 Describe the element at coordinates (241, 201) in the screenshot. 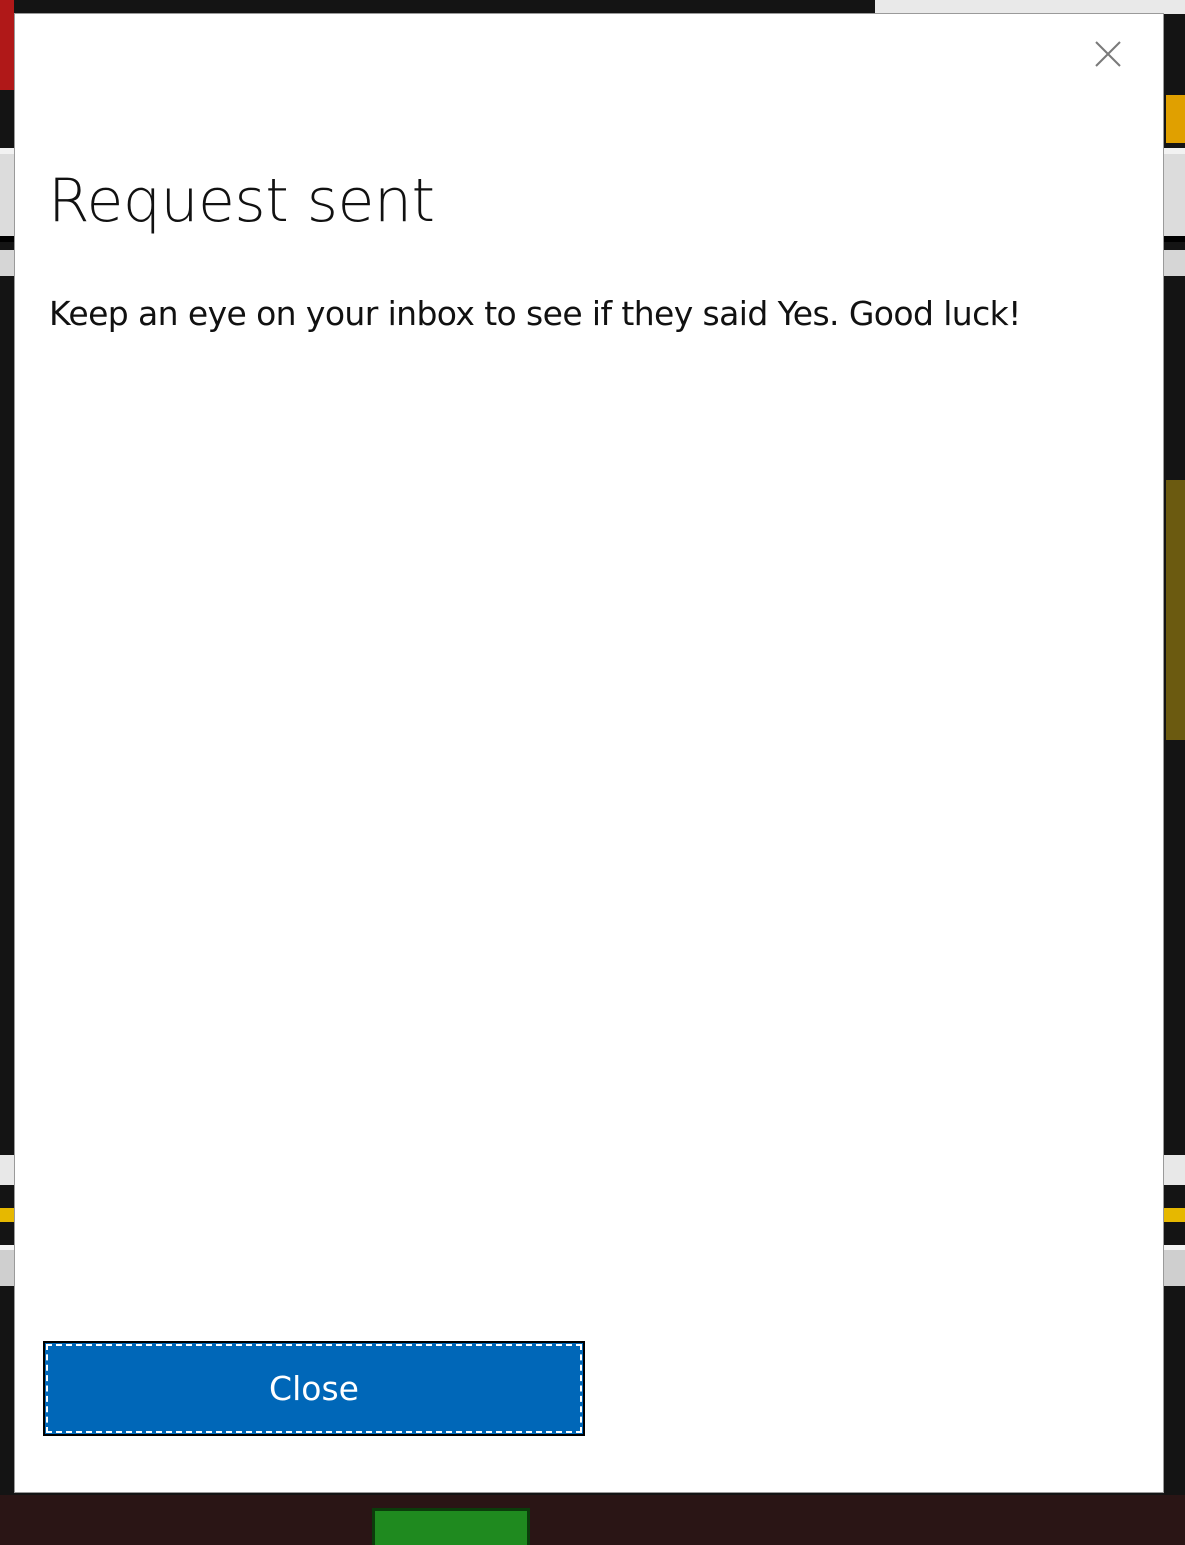

I see `dialog-title: Request sent` at that location.